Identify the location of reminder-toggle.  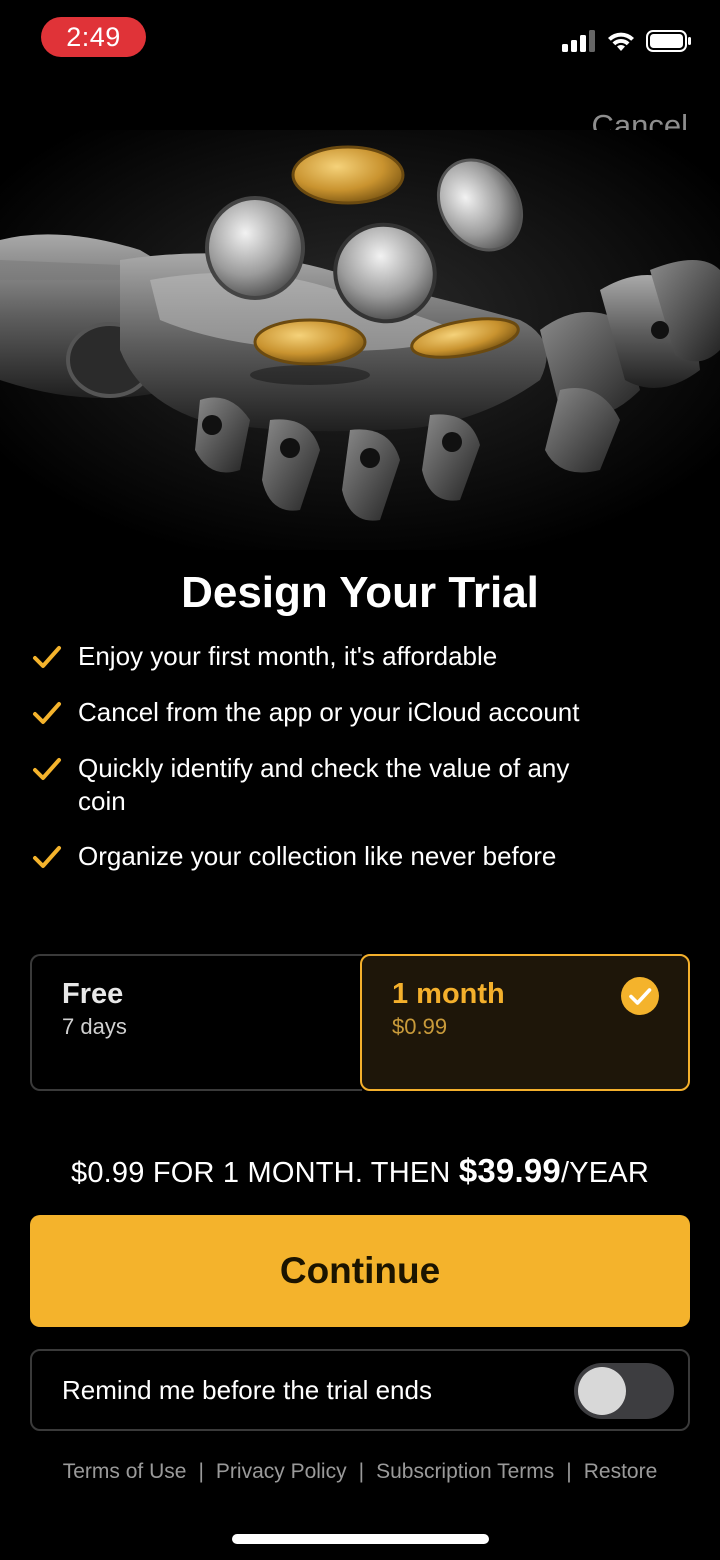
(624, 1391).